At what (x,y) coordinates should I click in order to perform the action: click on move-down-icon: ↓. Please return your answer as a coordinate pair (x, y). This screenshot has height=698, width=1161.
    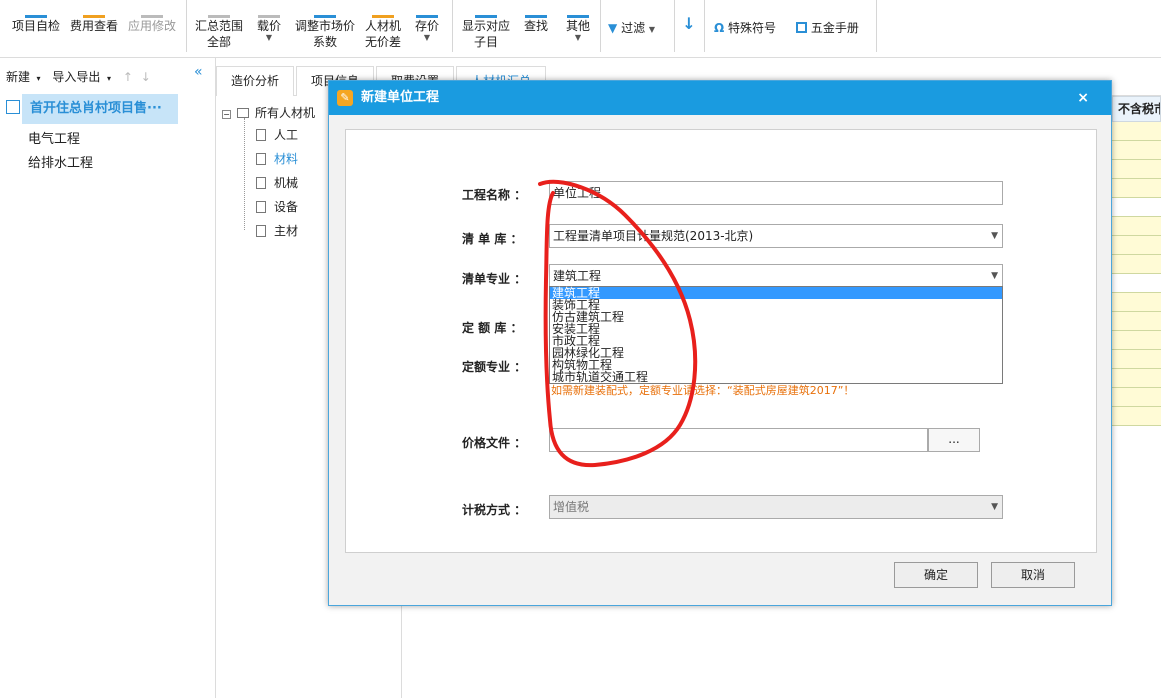
    Looking at the image, I should click on (146, 77).